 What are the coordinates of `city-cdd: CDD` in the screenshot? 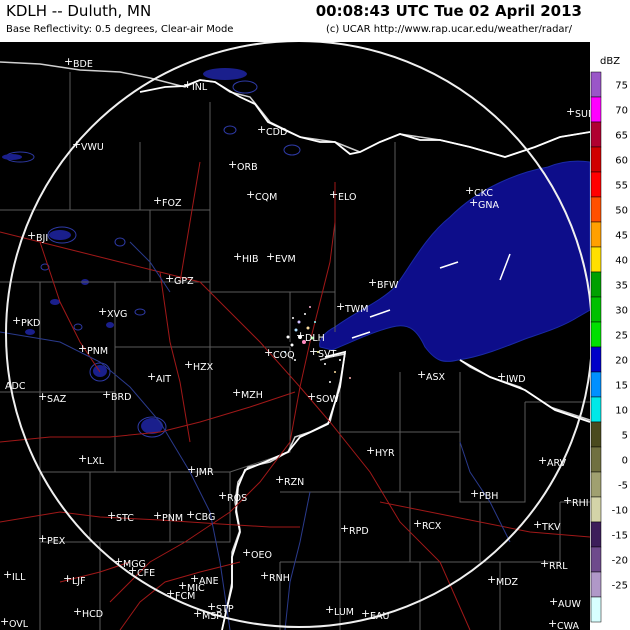 It's located at (276, 132).